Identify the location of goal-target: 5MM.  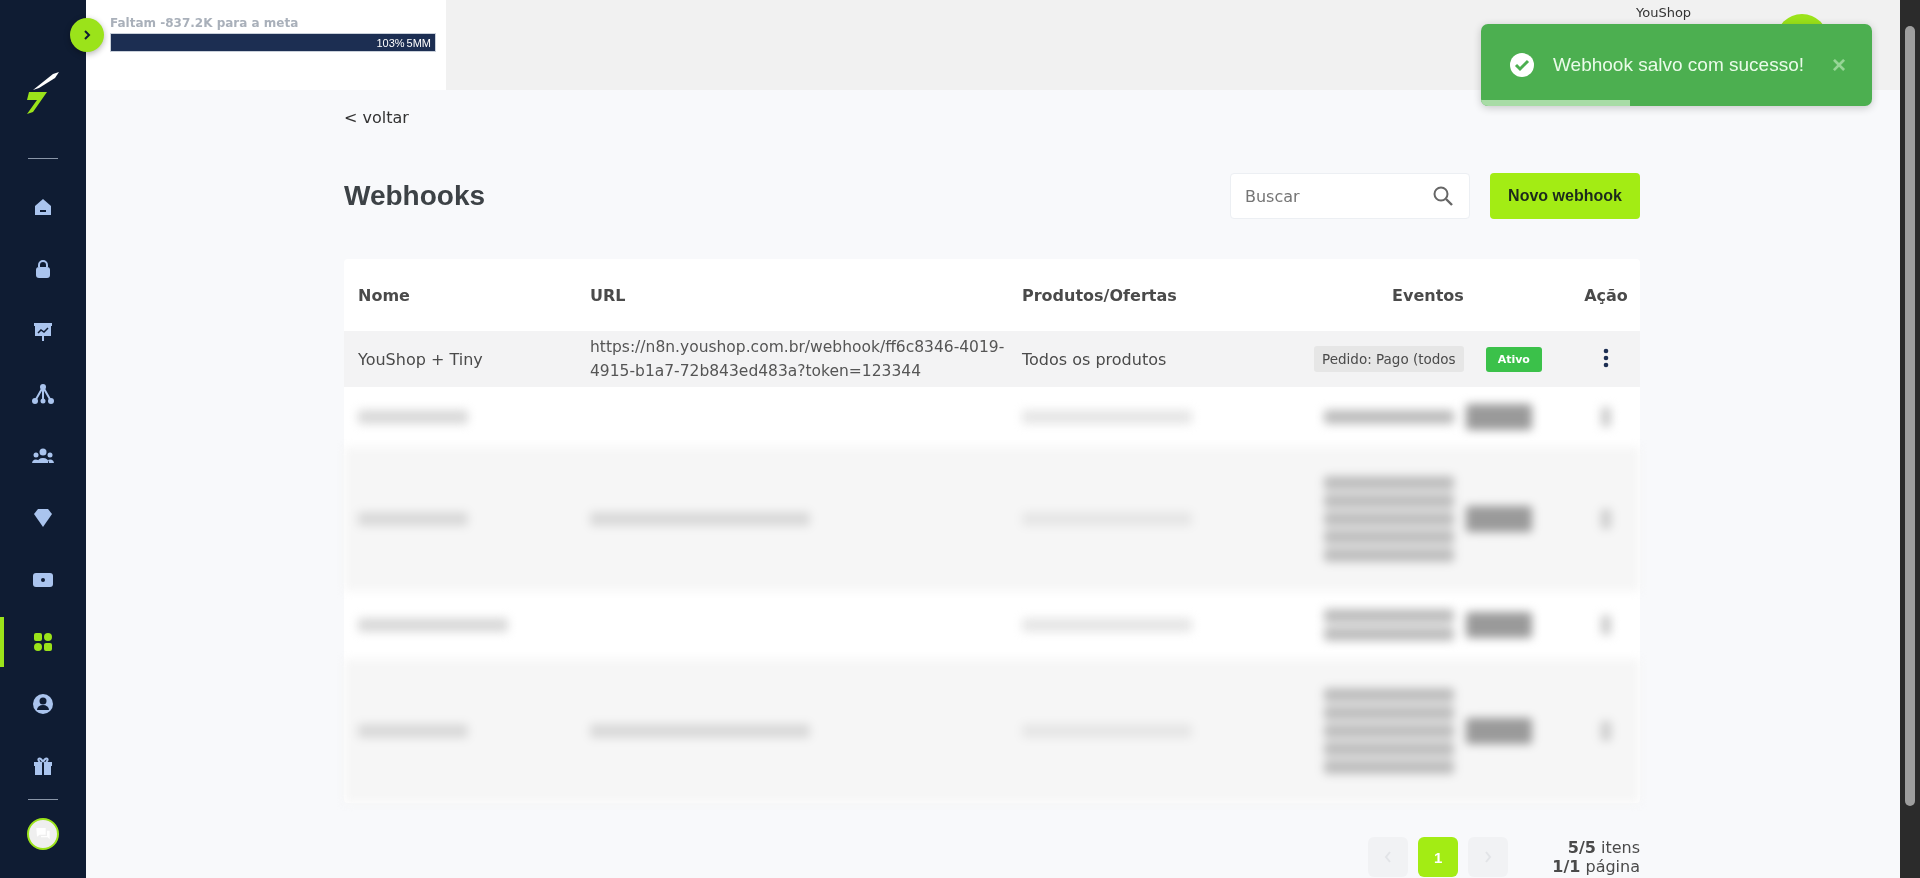
(418, 42).